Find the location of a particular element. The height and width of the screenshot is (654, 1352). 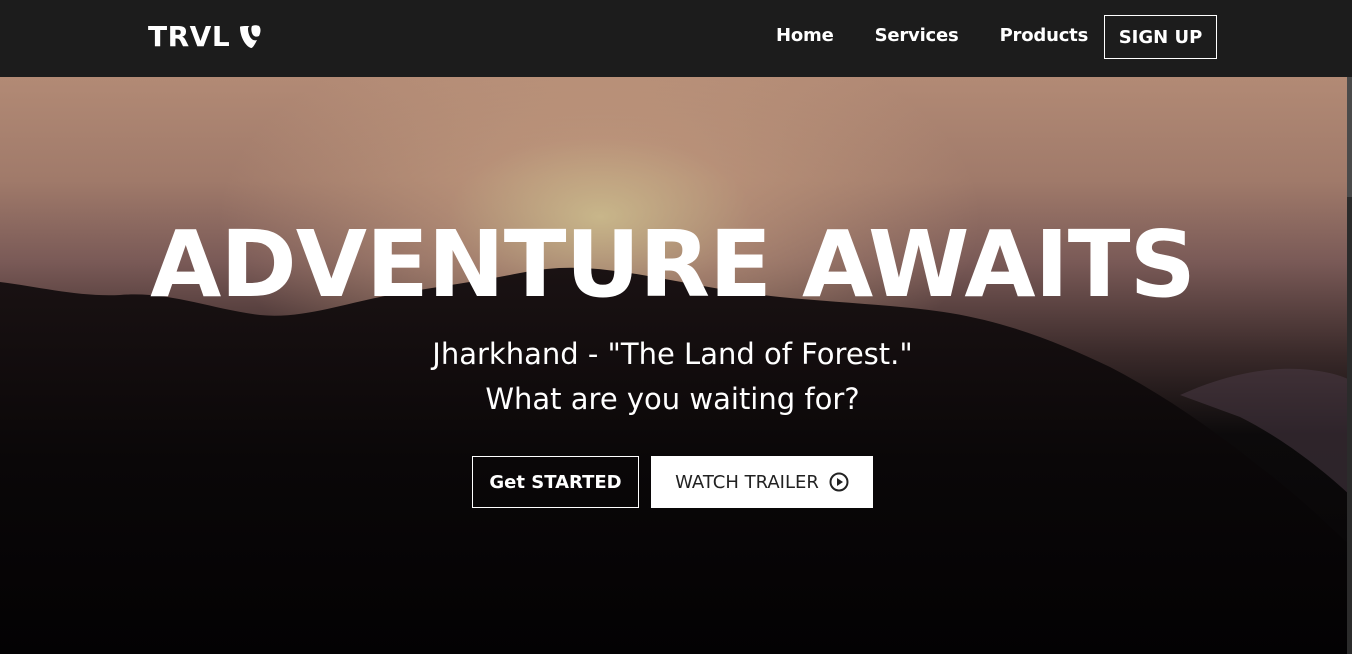

watch-trailer-label: WATCH TRAILER is located at coordinates (747, 482).